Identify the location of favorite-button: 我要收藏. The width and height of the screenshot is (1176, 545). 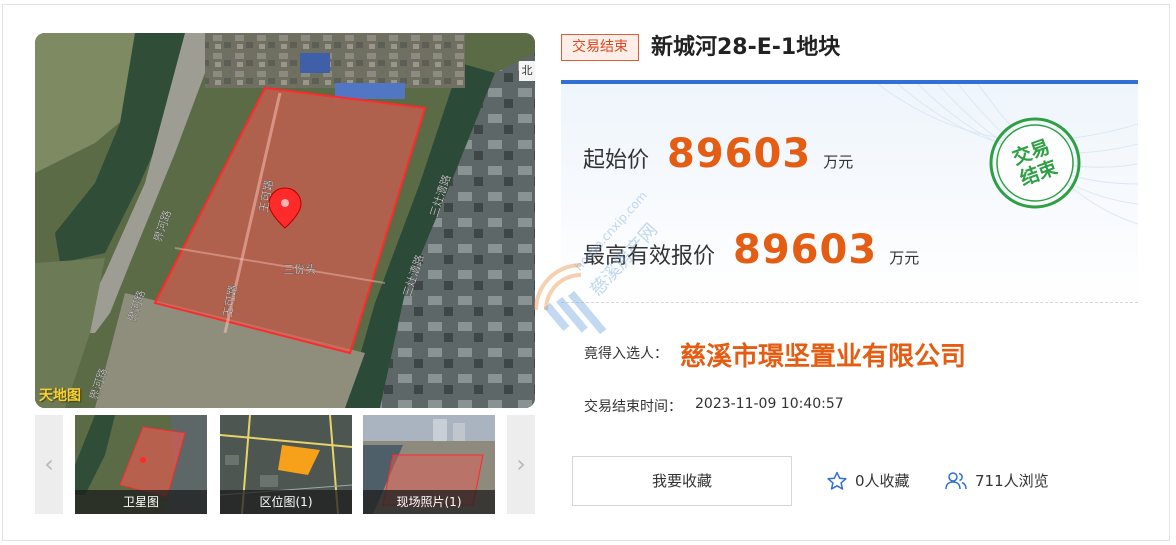
(682, 481).